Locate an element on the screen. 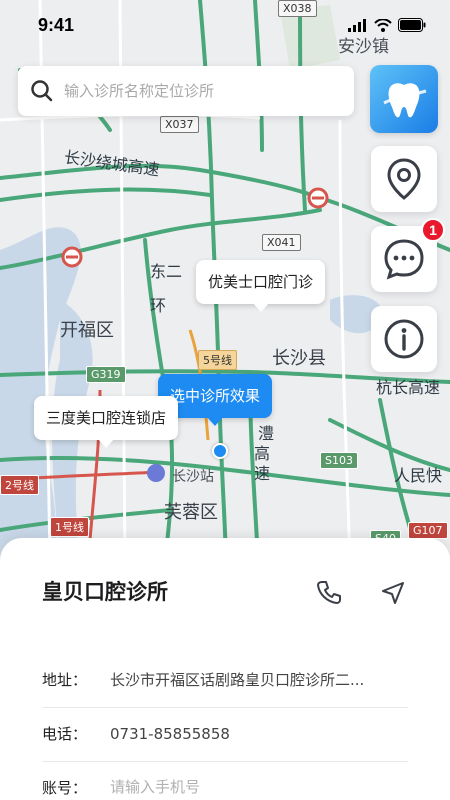  search-bar is located at coordinates (186, 91).